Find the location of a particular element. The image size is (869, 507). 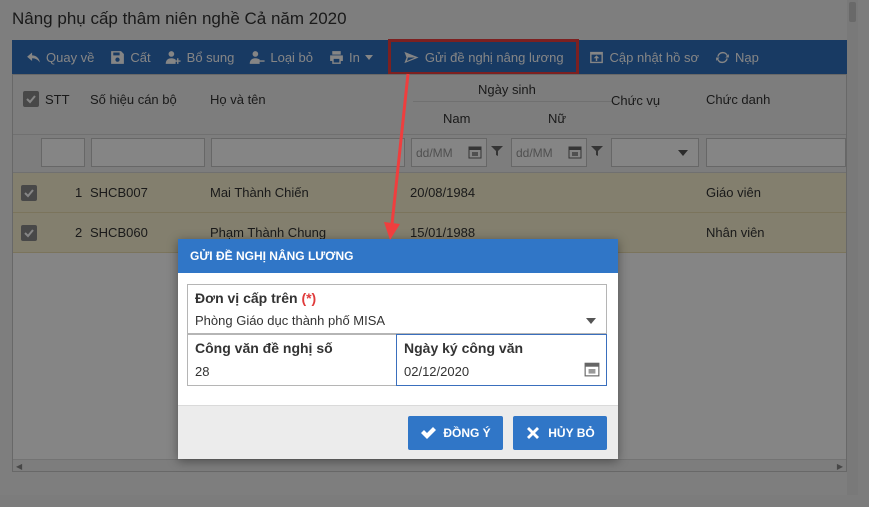

parent-unit-value: Phòng Giáo dục thành phố MISA is located at coordinates (290, 320).